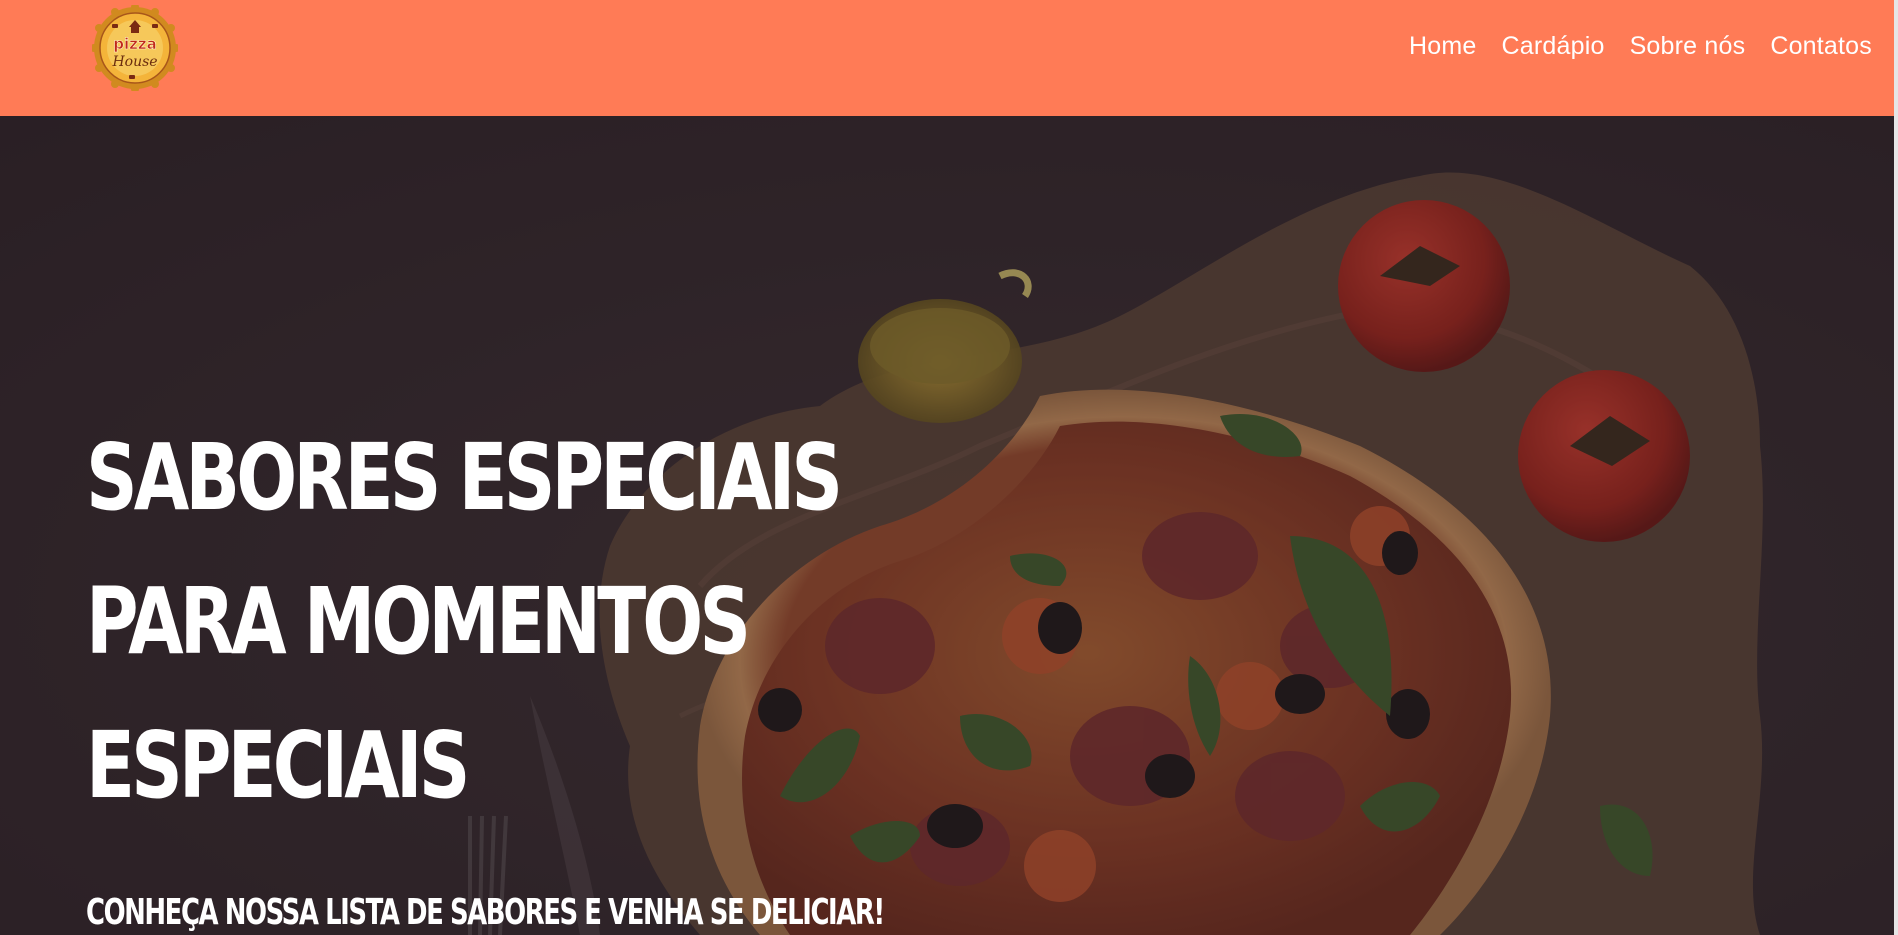 This screenshot has height=935, width=1898. Describe the element at coordinates (1688, 46) in the screenshot. I see `nav-sobre-nos: Sobre nós` at that location.